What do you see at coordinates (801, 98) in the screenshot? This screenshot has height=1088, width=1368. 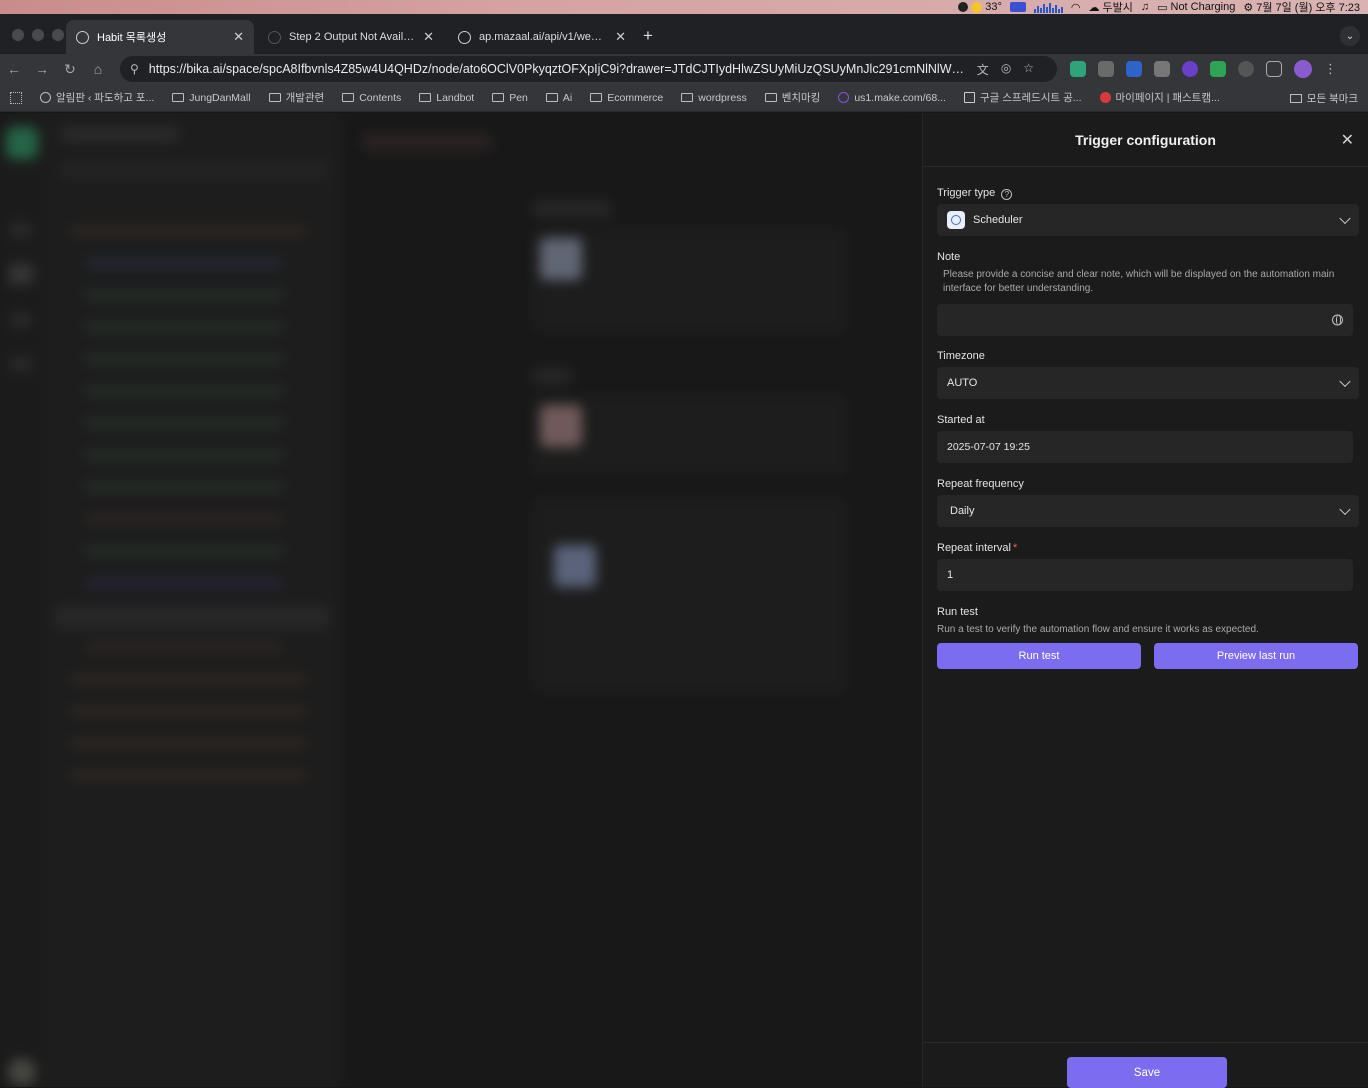 I see `bookmark-label: 벤치마킹` at bounding box center [801, 98].